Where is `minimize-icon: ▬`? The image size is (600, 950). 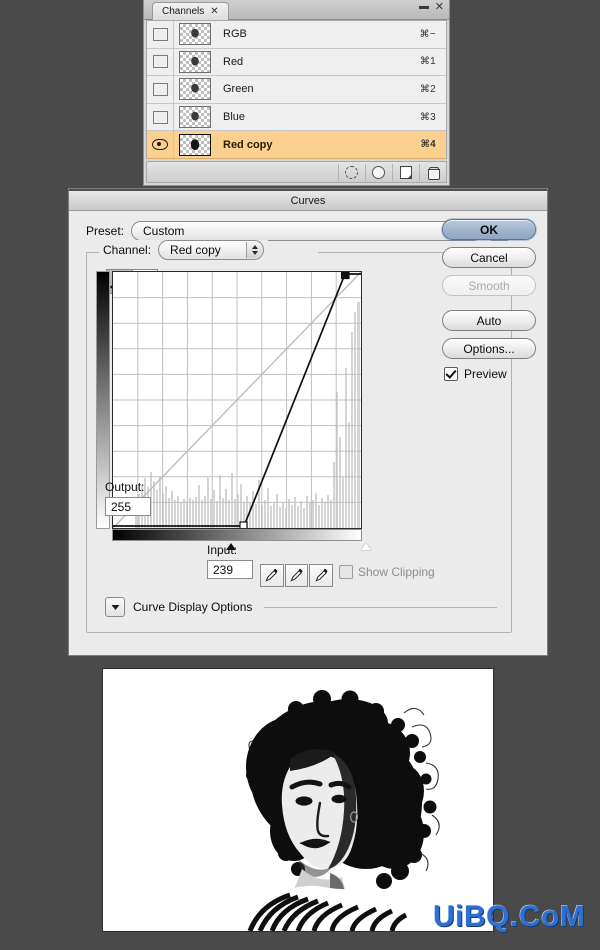 minimize-icon: ▬ is located at coordinates (424, 7).